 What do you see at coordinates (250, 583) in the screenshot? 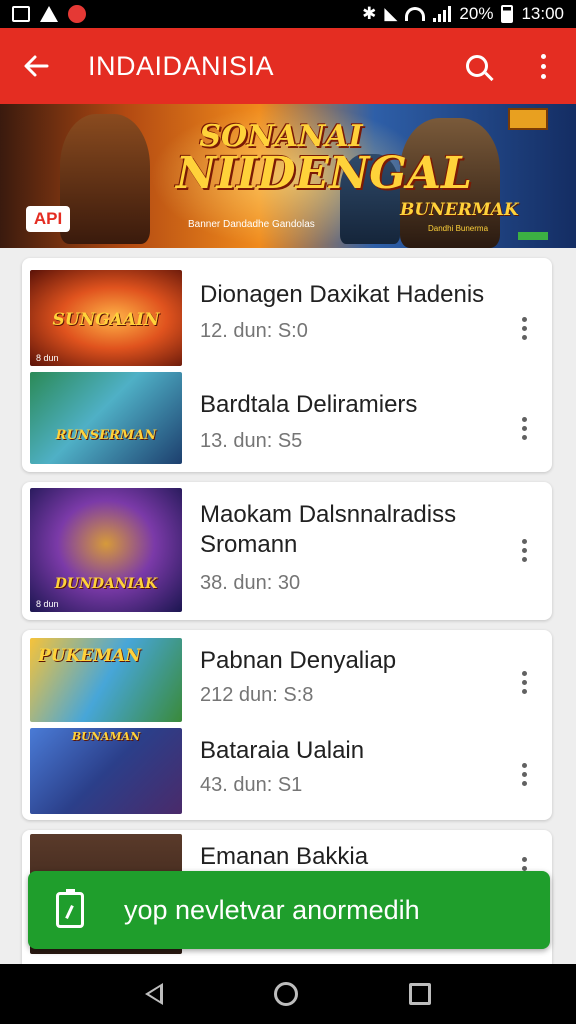
I see `item-meta: 38. dun: 30` at bounding box center [250, 583].